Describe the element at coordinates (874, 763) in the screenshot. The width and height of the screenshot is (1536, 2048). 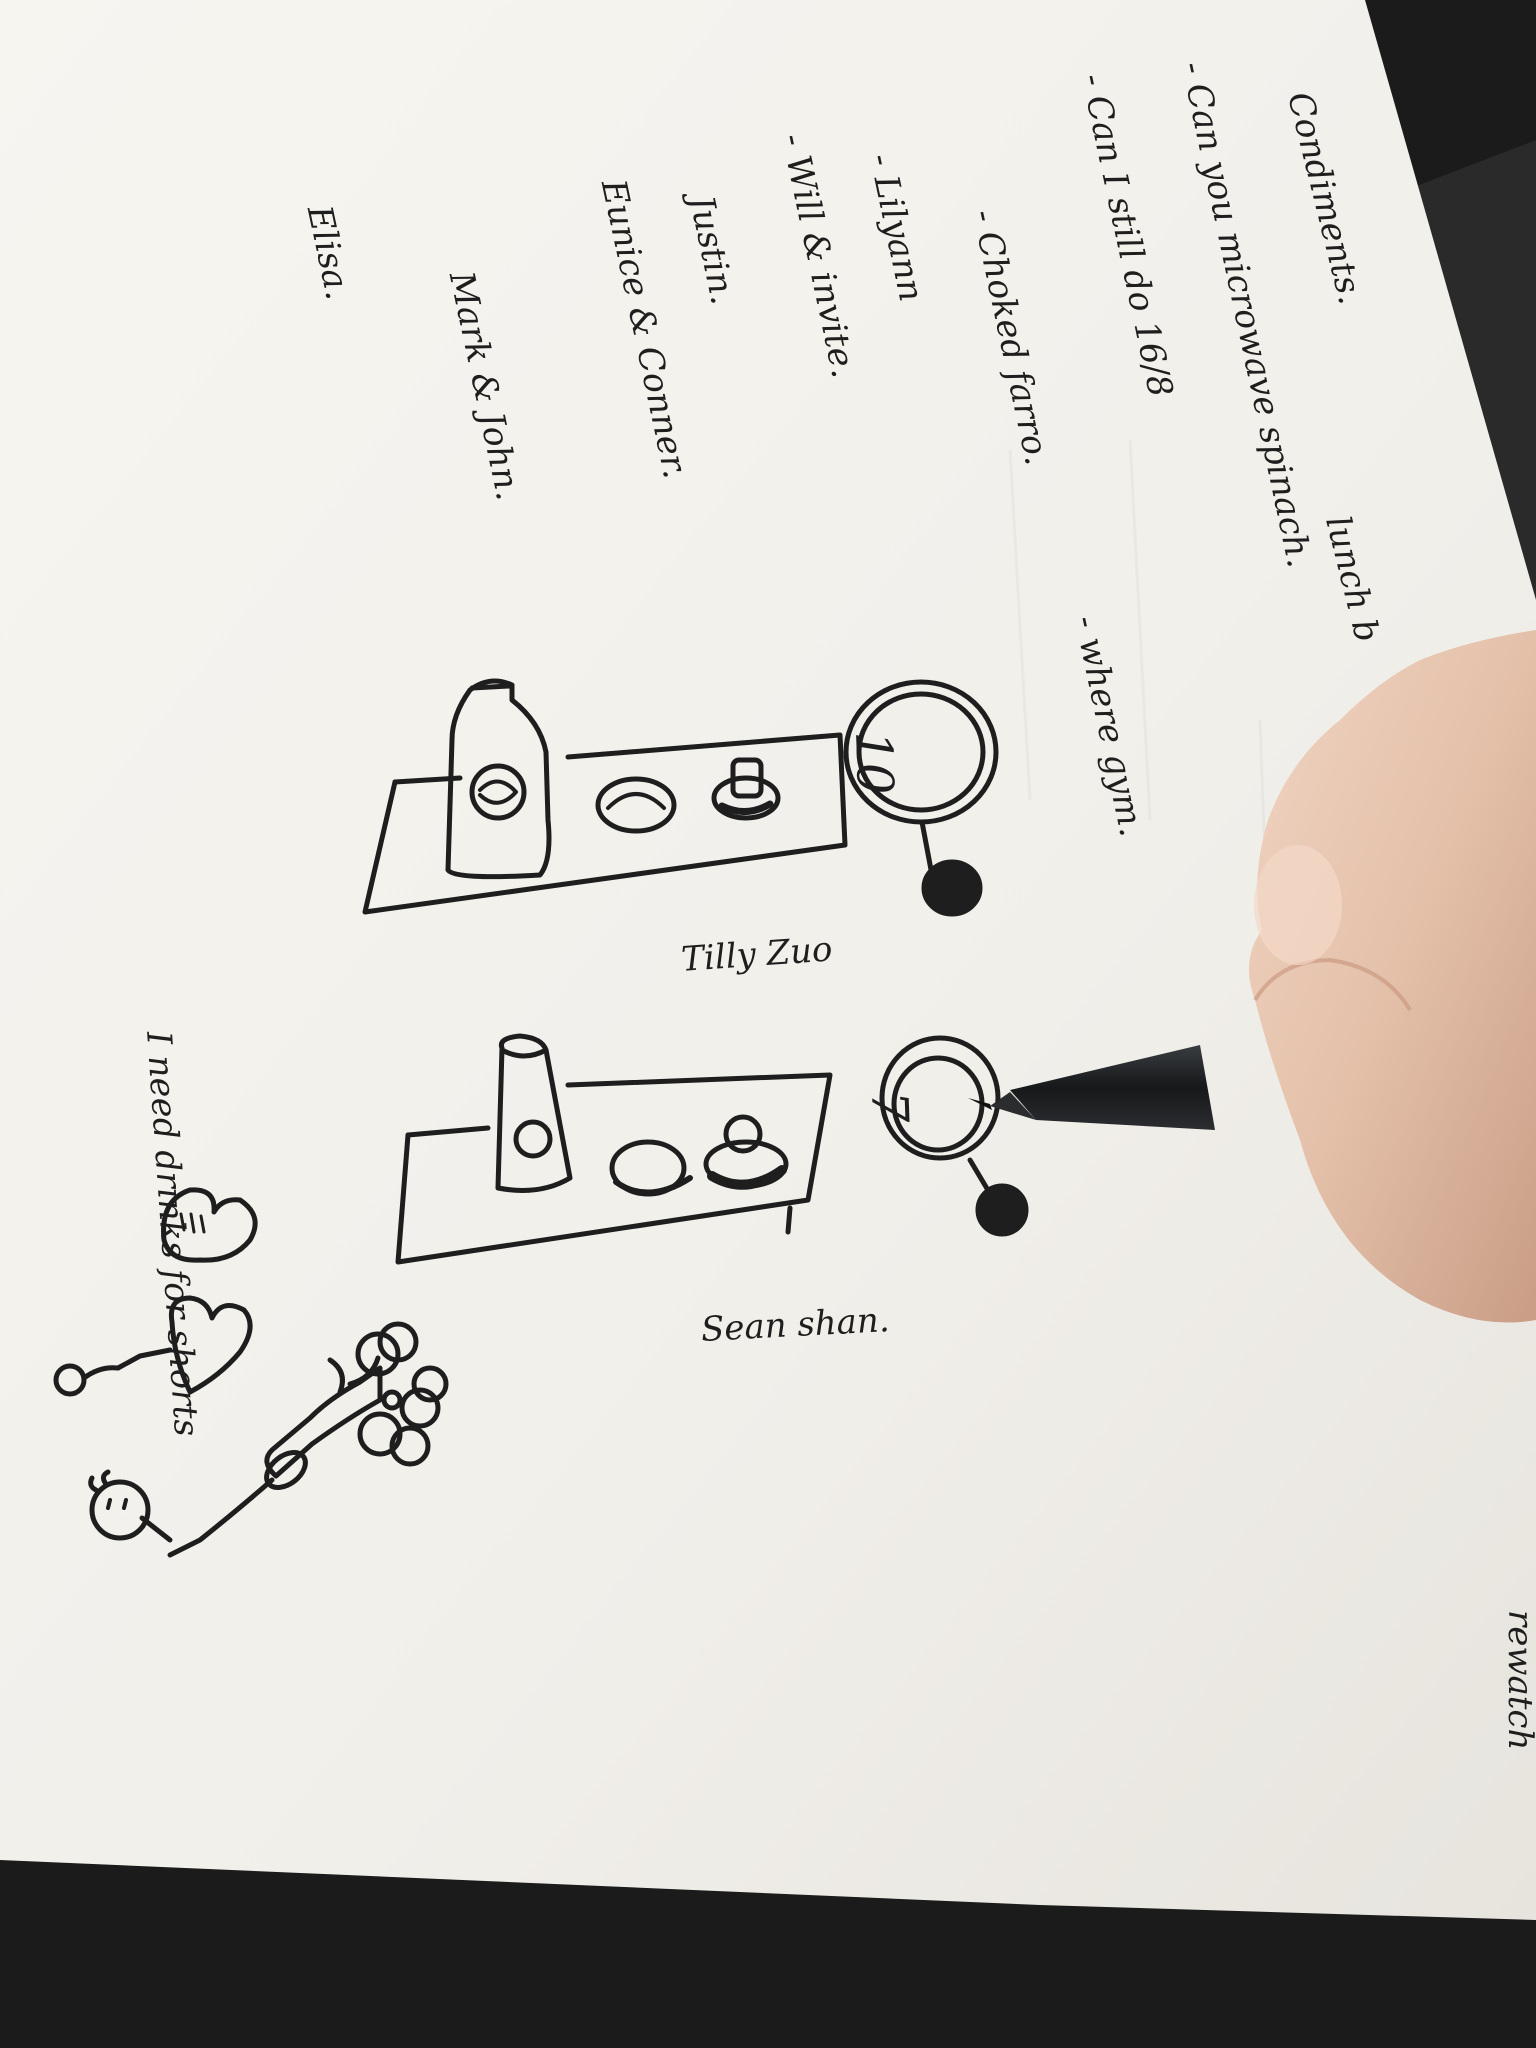
I see `sketch-badge-10: 10` at that location.